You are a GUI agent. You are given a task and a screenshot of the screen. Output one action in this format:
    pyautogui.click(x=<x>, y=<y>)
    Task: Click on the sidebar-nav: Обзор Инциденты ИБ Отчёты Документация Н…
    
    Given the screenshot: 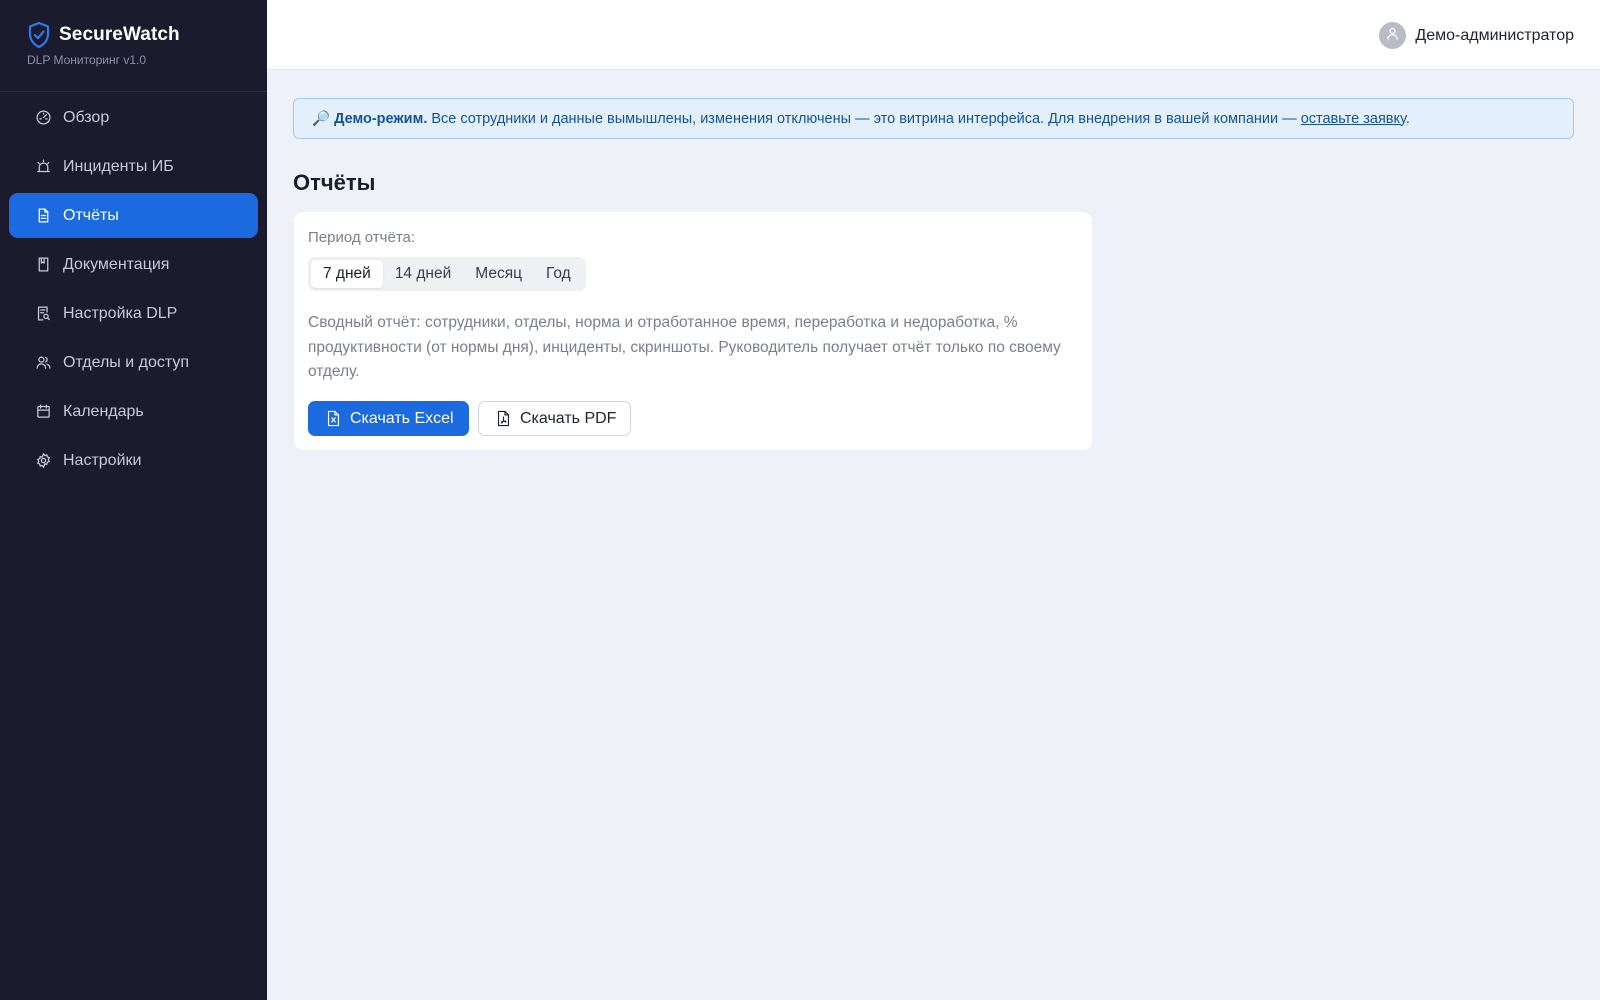 What is the action you would take?
    pyautogui.click(x=133, y=291)
    